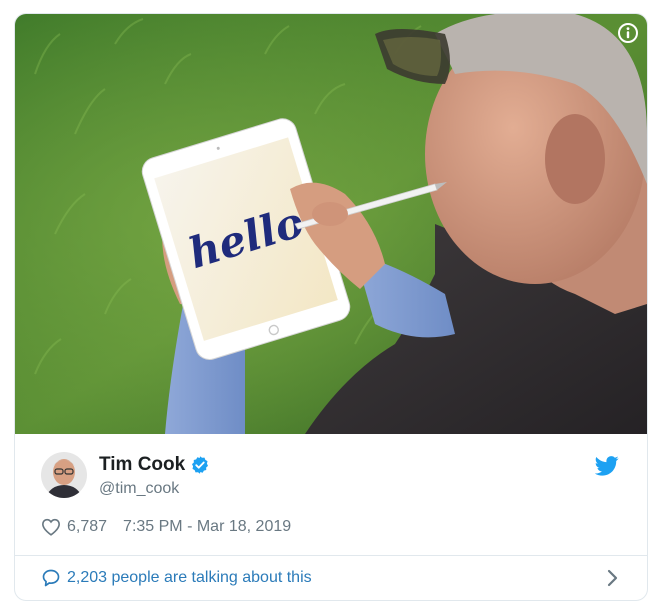 The height and width of the screenshot is (612, 660). Describe the element at coordinates (87, 527) in the screenshot. I see `like-count: 6,787` at that location.